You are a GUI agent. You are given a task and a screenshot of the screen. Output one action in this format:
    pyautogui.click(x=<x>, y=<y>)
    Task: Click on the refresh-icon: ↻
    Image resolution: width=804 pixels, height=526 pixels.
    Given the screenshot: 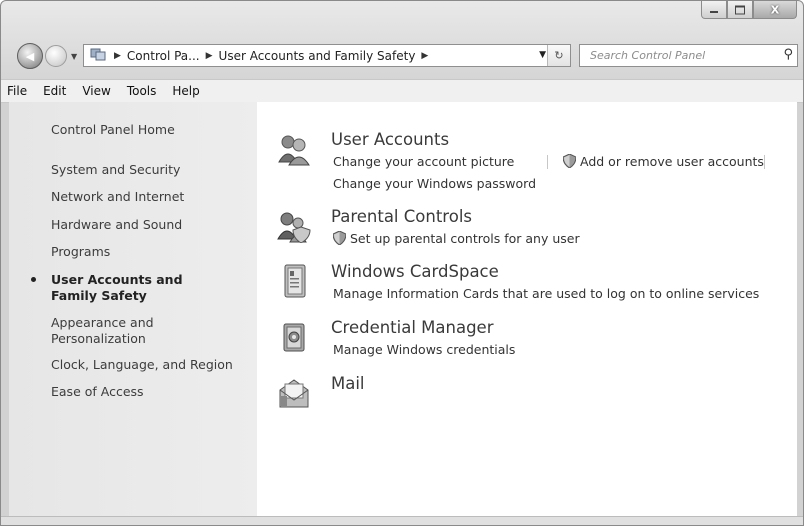 What is the action you would take?
    pyautogui.click(x=559, y=55)
    